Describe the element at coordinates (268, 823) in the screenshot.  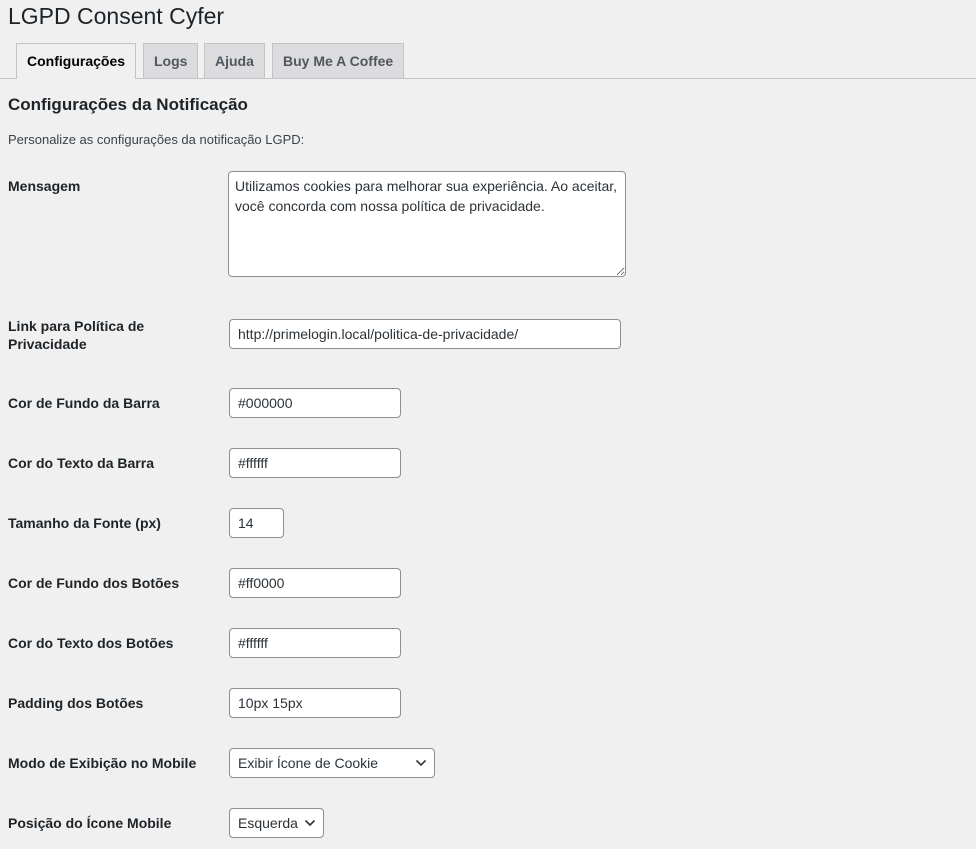
I see `mobile-icon-position-value: Esquerda` at that location.